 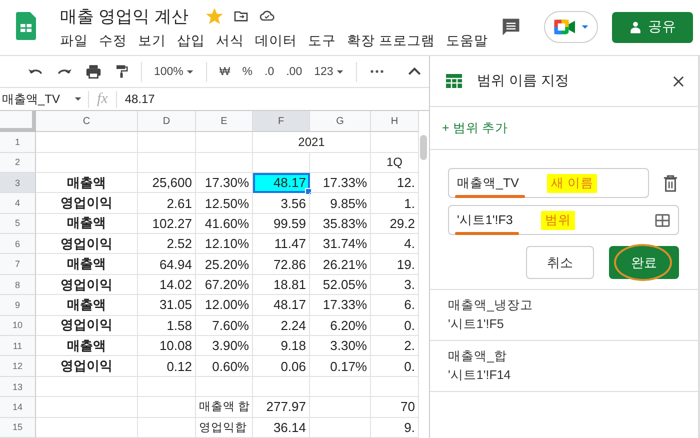 What do you see at coordinates (281, 428) in the screenshot?
I see `table-cell: 36.14` at bounding box center [281, 428].